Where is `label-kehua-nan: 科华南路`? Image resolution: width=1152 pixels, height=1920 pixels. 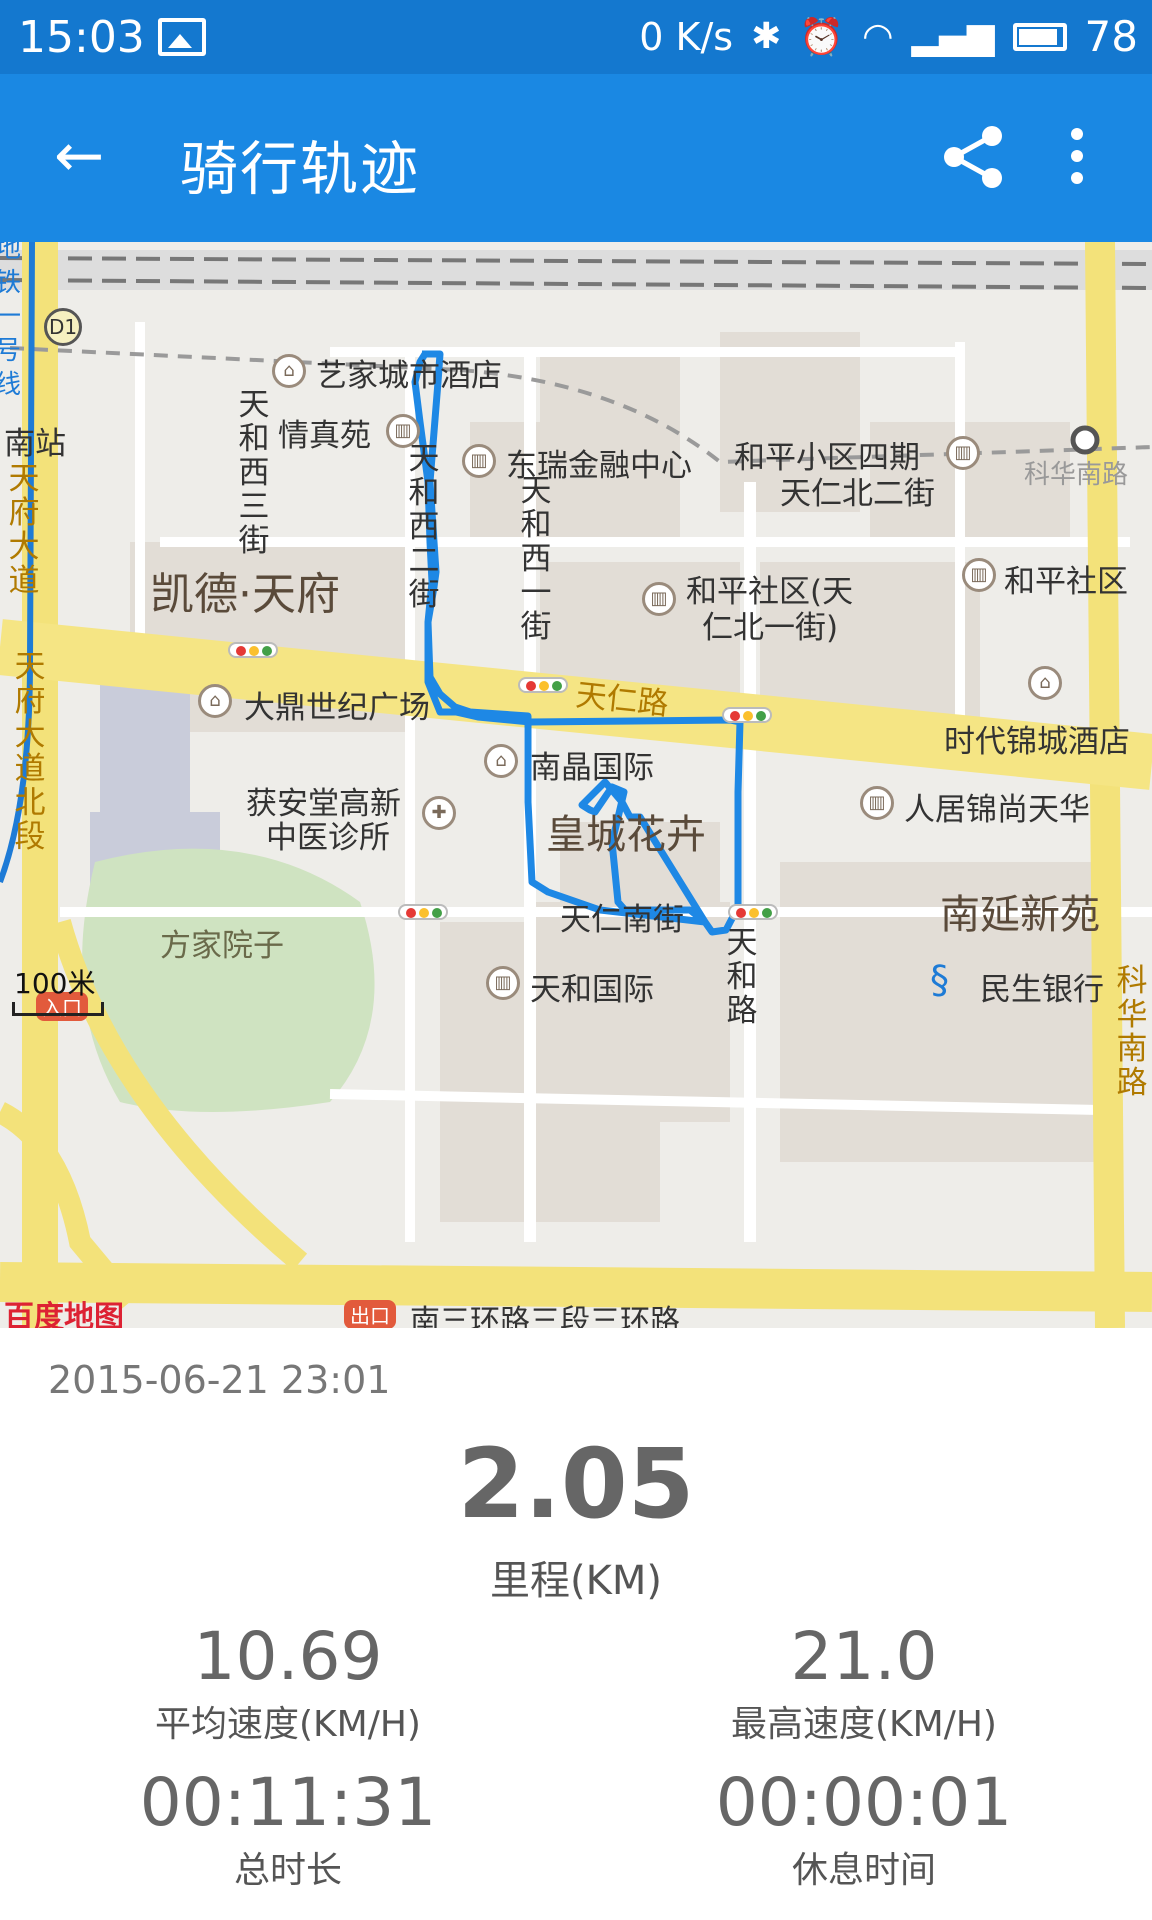
label-kehua-nan: 科华南路 is located at coordinates (1076, 475).